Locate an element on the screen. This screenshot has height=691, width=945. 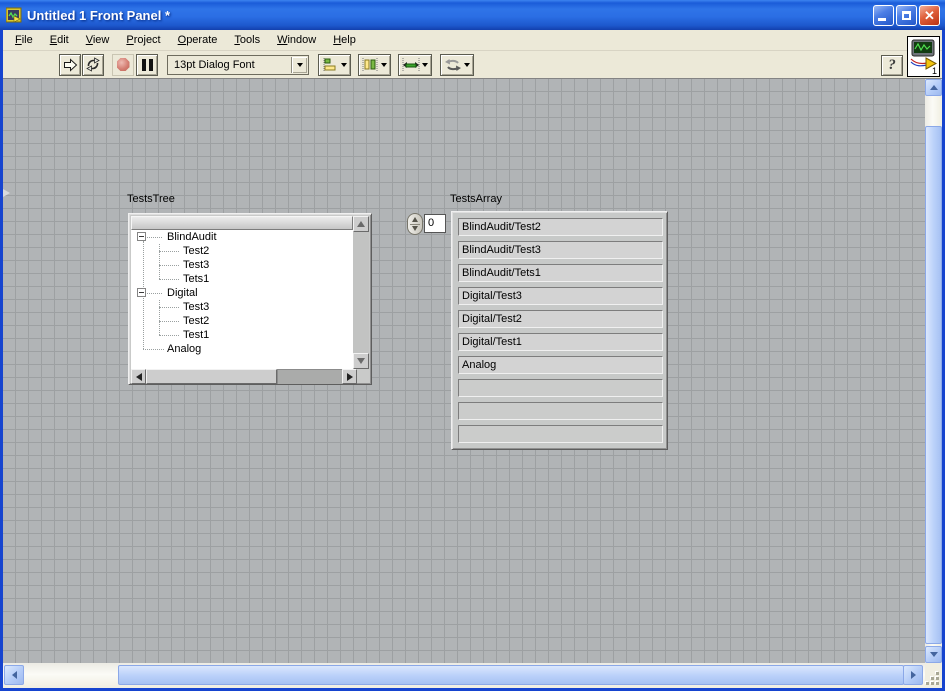
array-label: TestsArray is located at coordinates (476, 199).